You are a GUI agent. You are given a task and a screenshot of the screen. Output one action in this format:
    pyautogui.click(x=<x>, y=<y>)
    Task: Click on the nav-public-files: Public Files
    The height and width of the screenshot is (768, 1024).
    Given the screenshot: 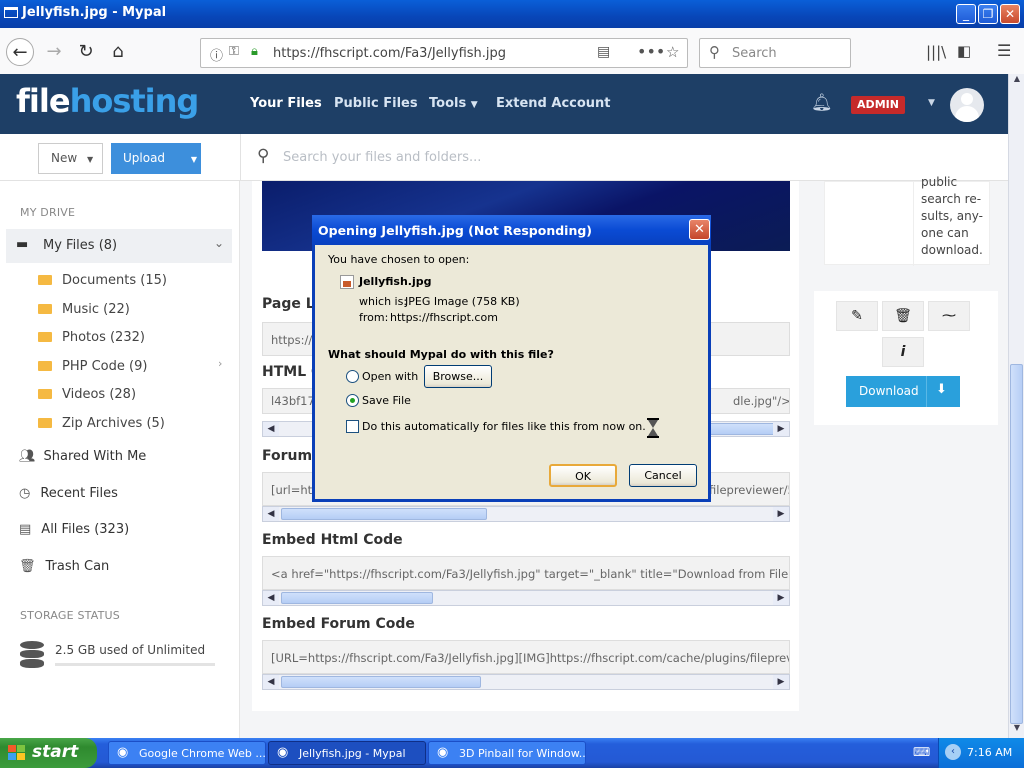 What is the action you would take?
    pyautogui.click(x=376, y=103)
    